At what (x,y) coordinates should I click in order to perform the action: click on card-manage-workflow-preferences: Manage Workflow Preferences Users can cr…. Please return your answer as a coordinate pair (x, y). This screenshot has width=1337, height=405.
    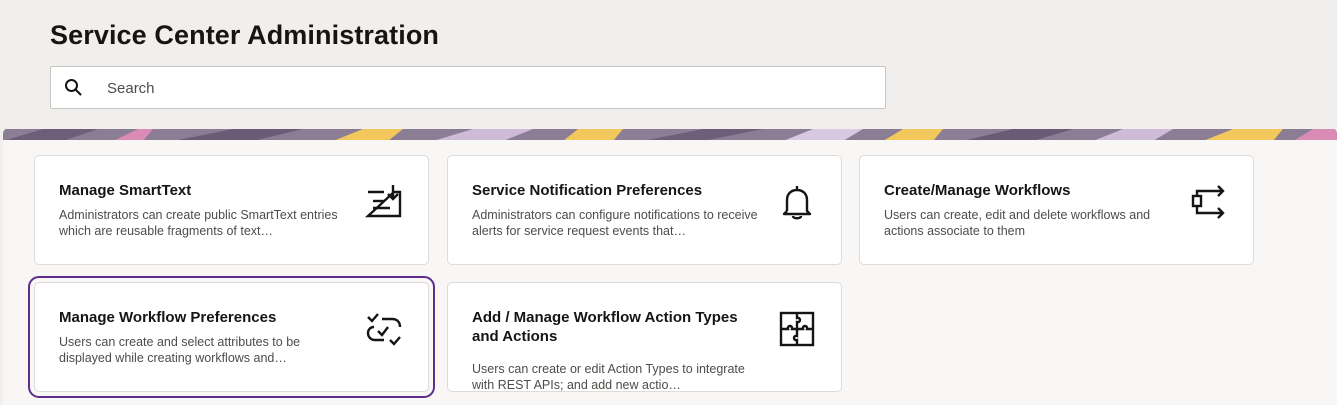
    Looking at the image, I should click on (231, 337).